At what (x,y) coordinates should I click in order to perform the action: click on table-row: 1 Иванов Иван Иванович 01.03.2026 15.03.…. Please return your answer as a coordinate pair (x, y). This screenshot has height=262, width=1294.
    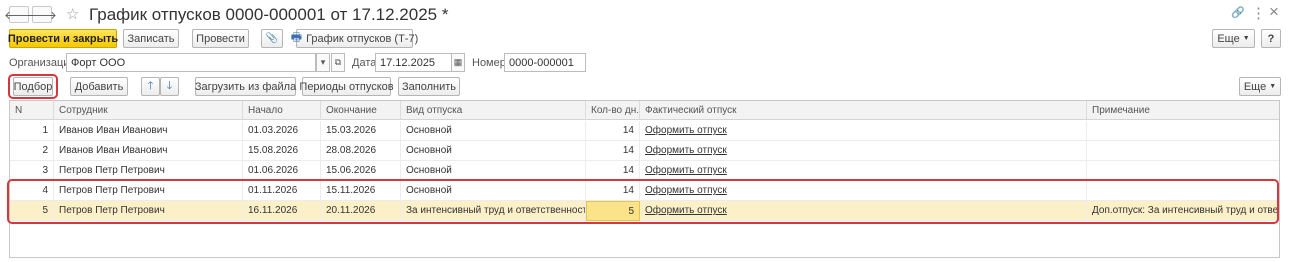
    Looking at the image, I should click on (644, 131).